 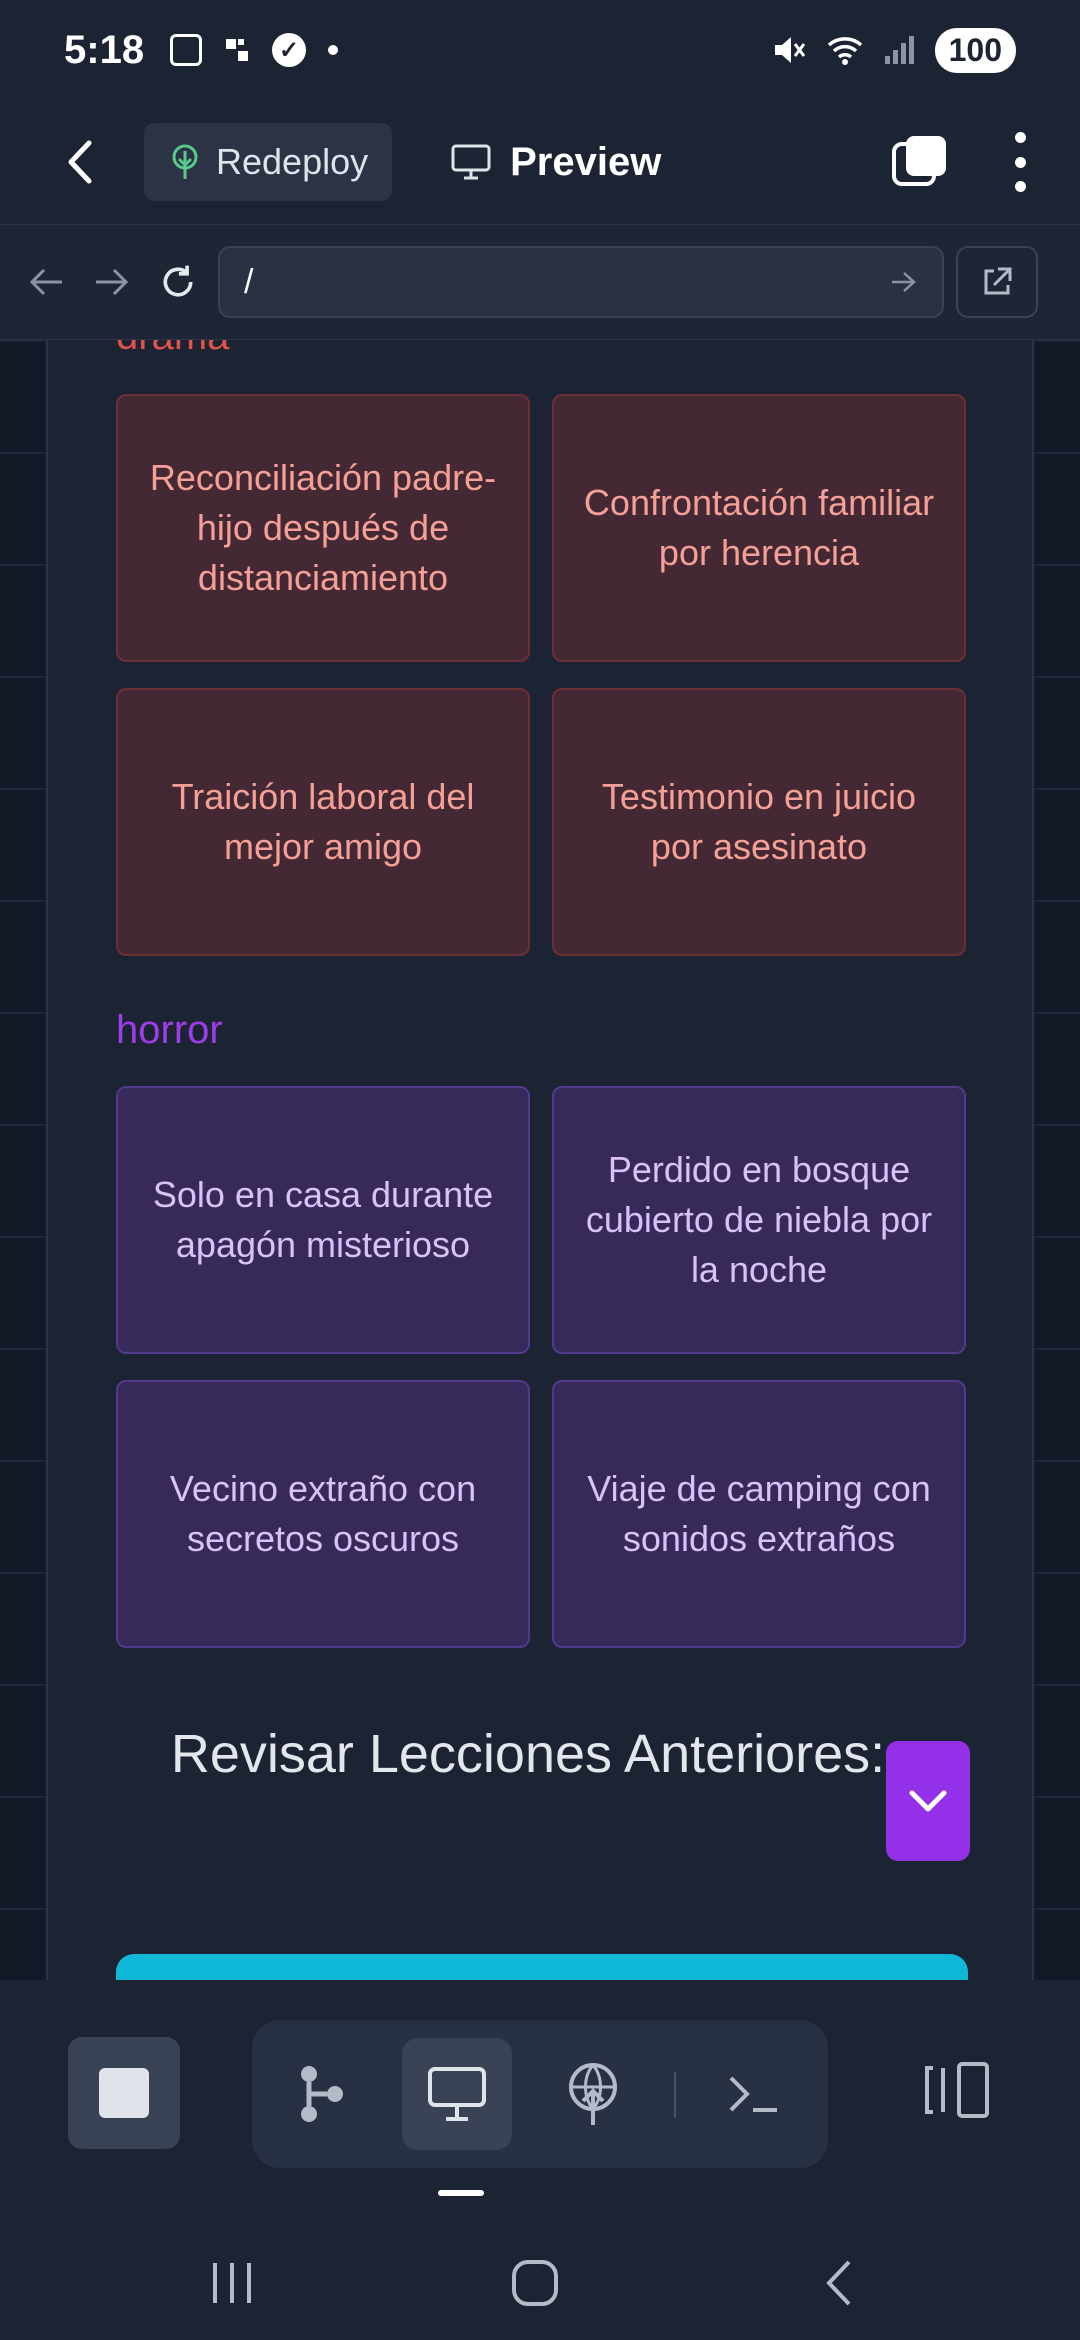 I want to click on preview-tool-button, so click(x=457, y=2094).